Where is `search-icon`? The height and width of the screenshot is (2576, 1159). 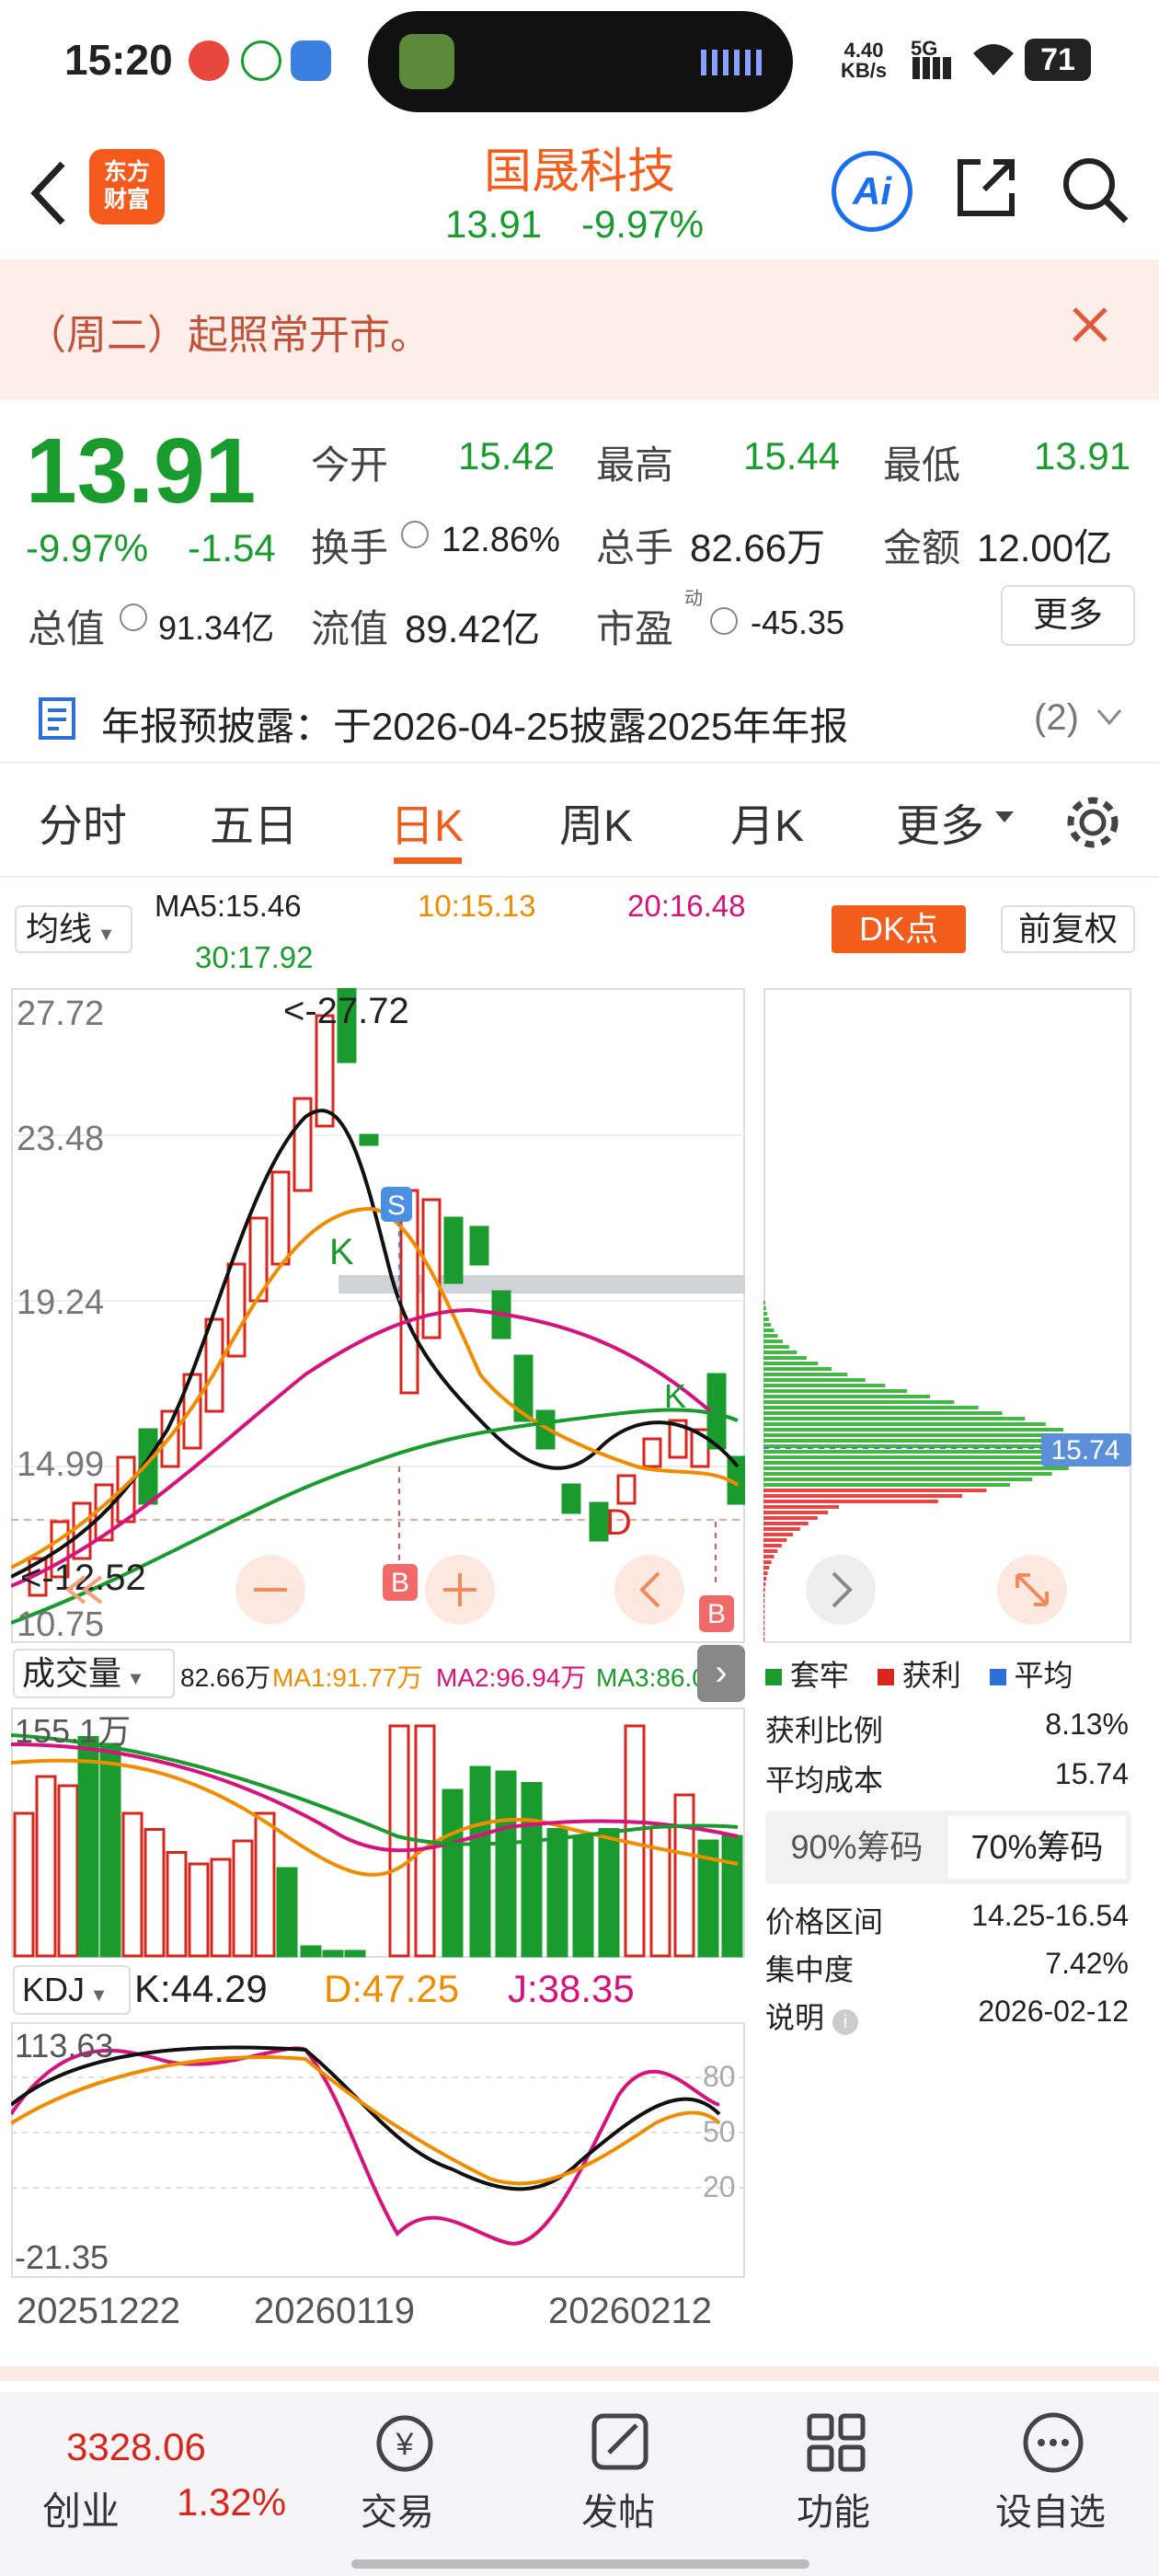
search-icon is located at coordinates (1095, 189).